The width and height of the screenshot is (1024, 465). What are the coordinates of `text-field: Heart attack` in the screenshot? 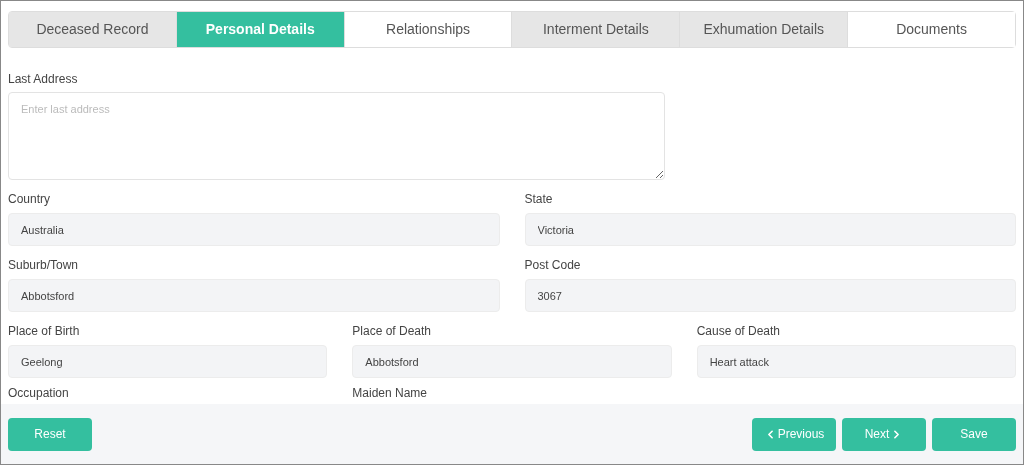 It's located at (856, 361).